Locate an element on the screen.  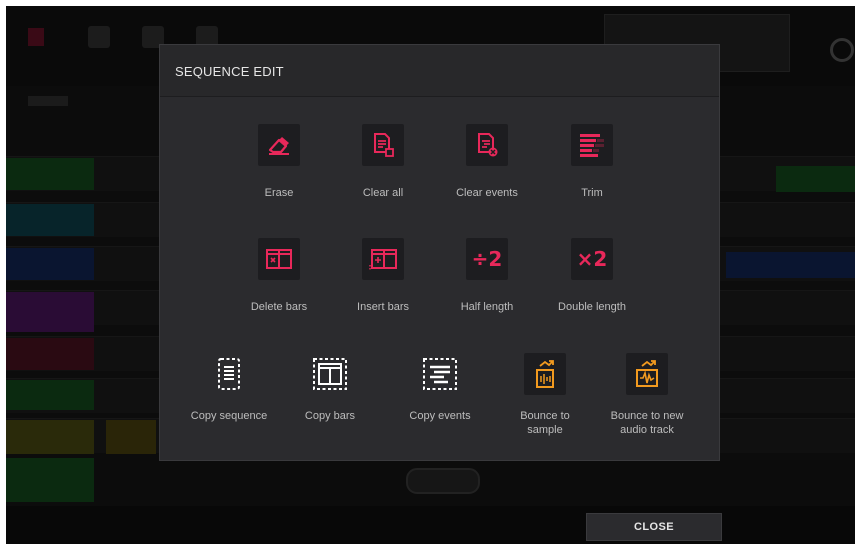
bounce-audio-track-icon is located at coordinates (647, 373).